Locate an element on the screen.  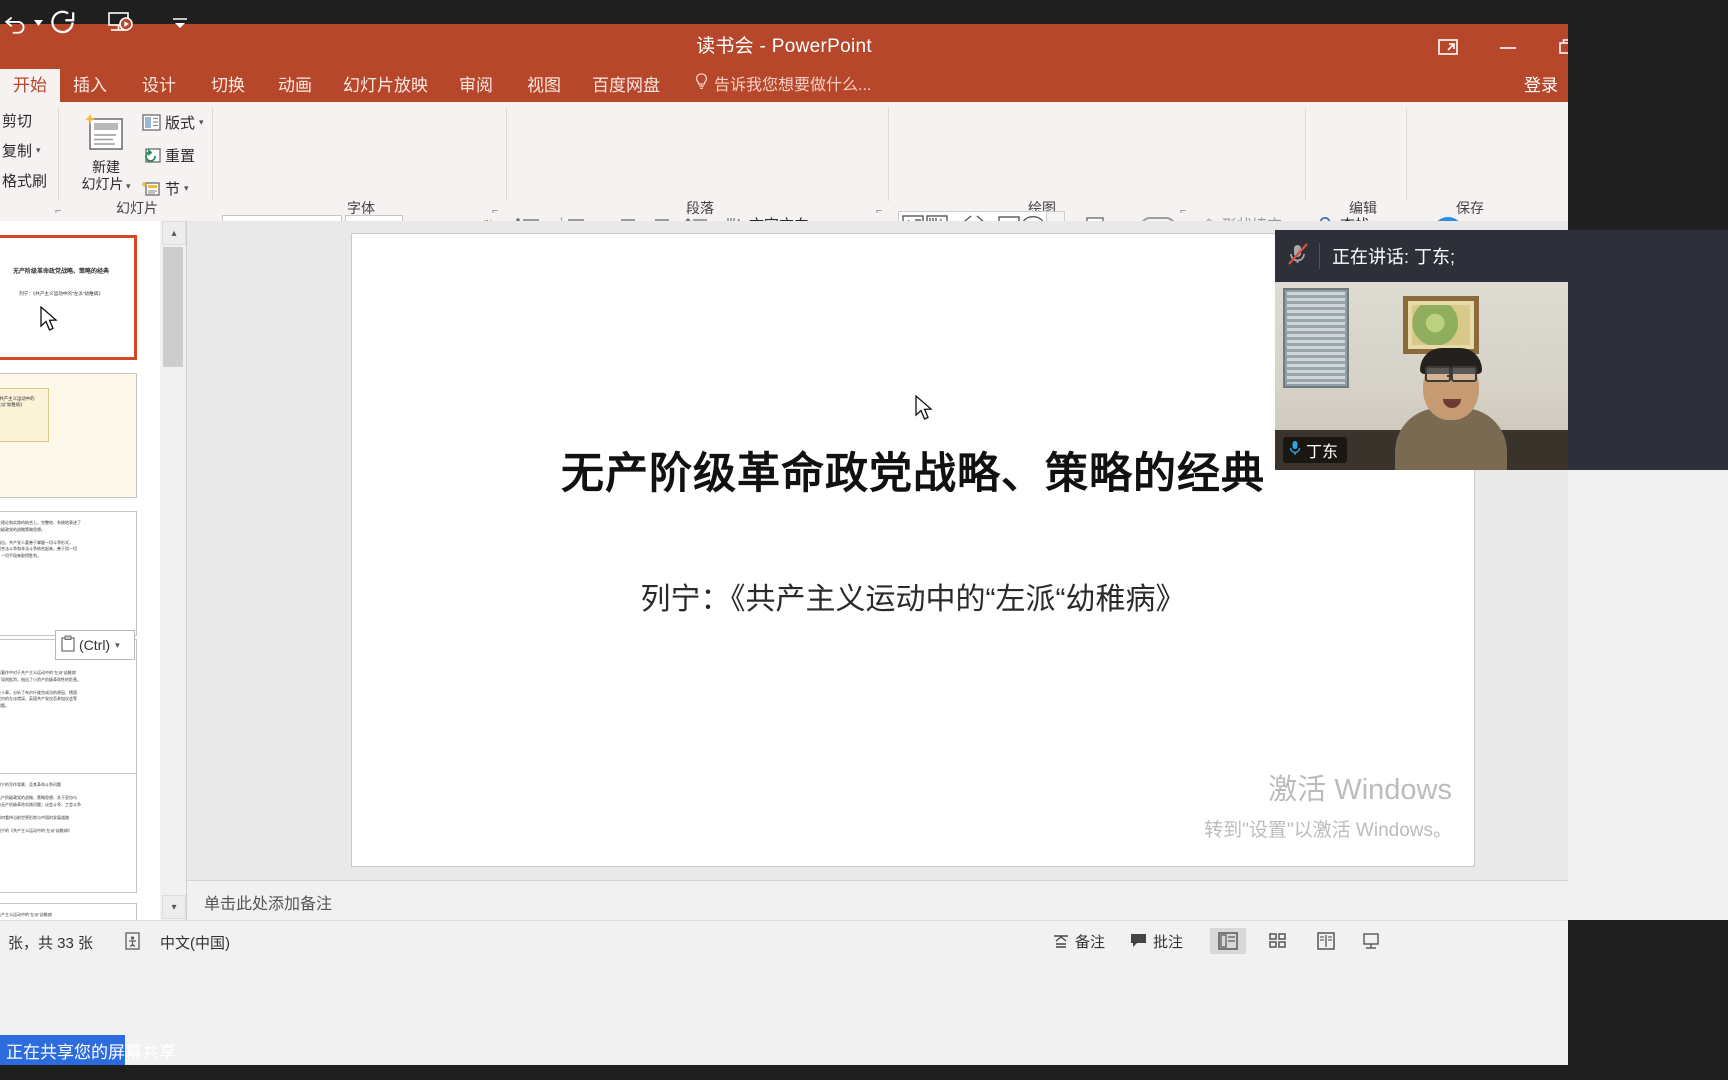
notes-button: 备注 is located at coordinates (1078, 941).